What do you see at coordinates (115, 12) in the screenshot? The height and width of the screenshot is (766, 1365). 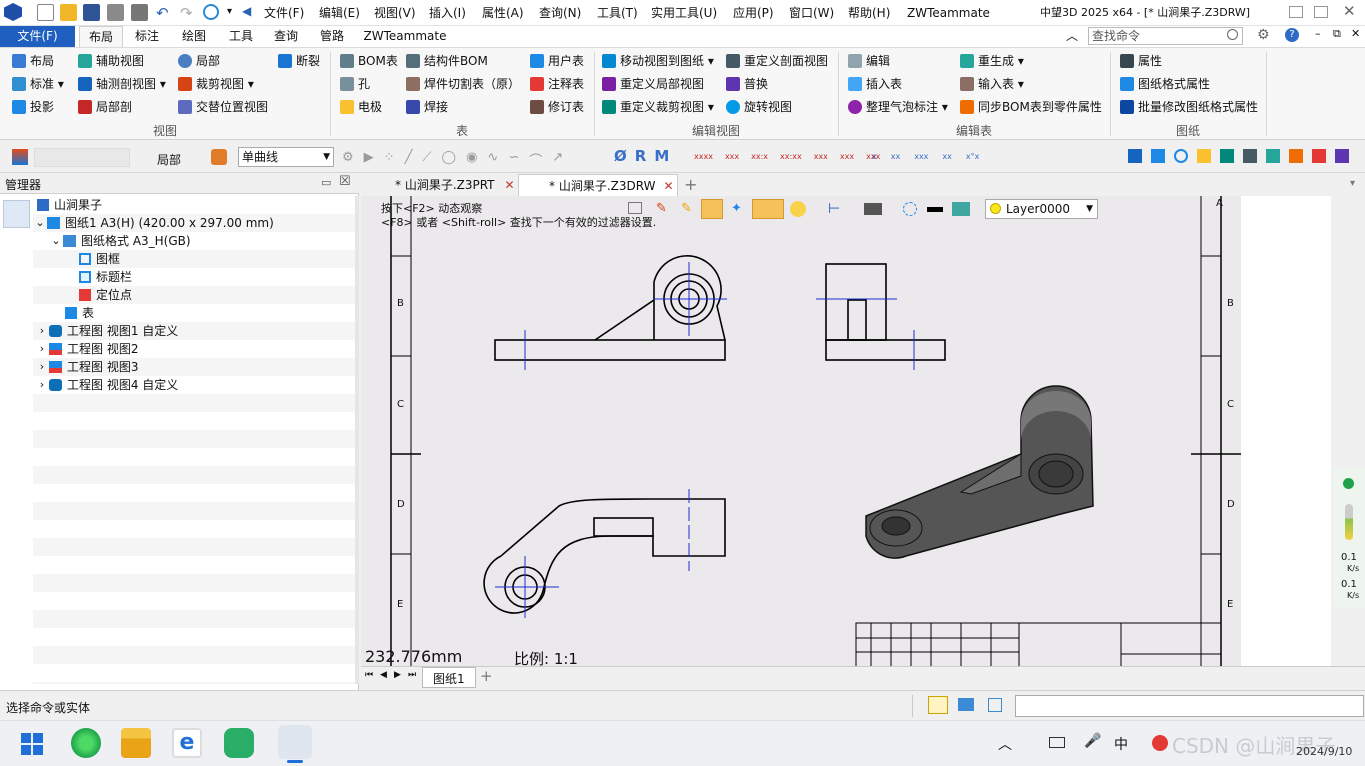 I see `print-icon` at bounding box center [115, 12].